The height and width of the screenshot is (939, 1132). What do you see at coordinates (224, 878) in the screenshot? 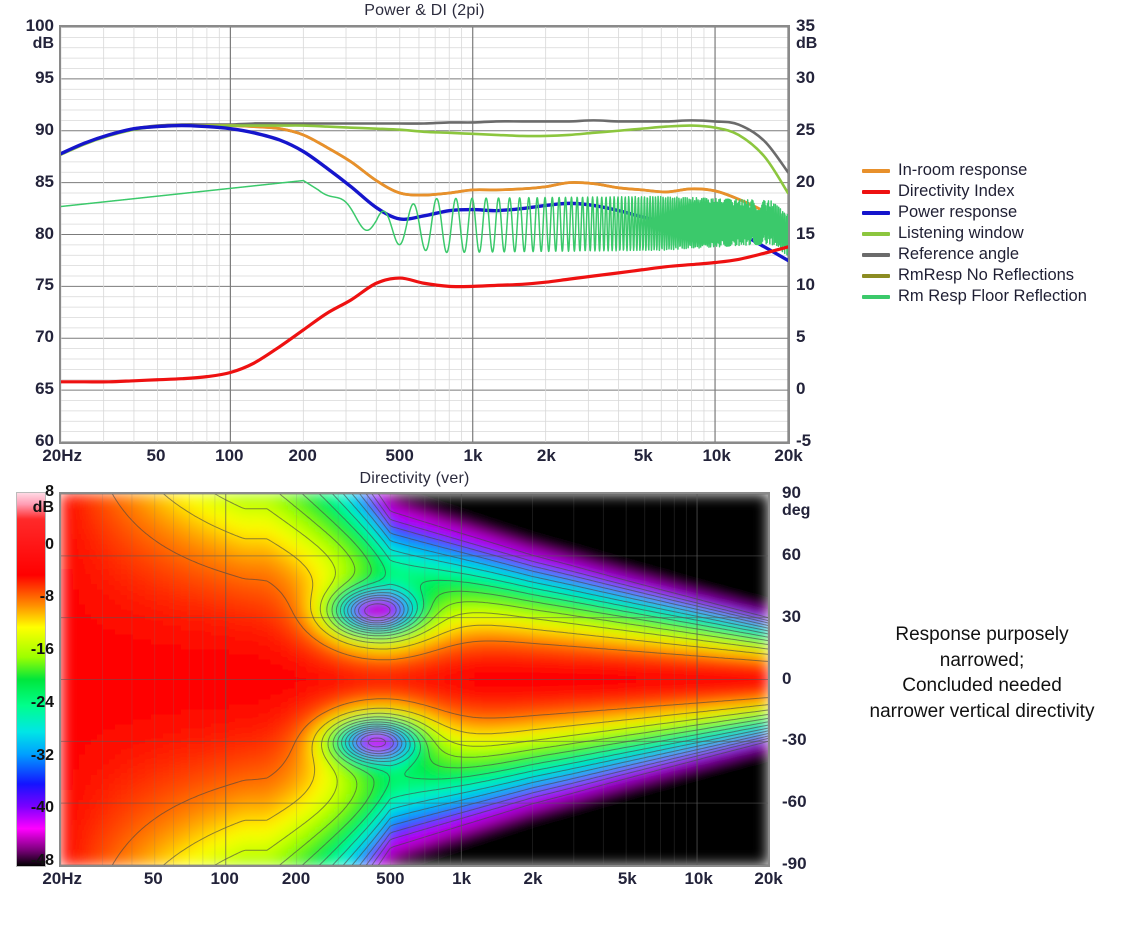
I see `directivity-x-tick: 100` at bounding box center [224, 878].